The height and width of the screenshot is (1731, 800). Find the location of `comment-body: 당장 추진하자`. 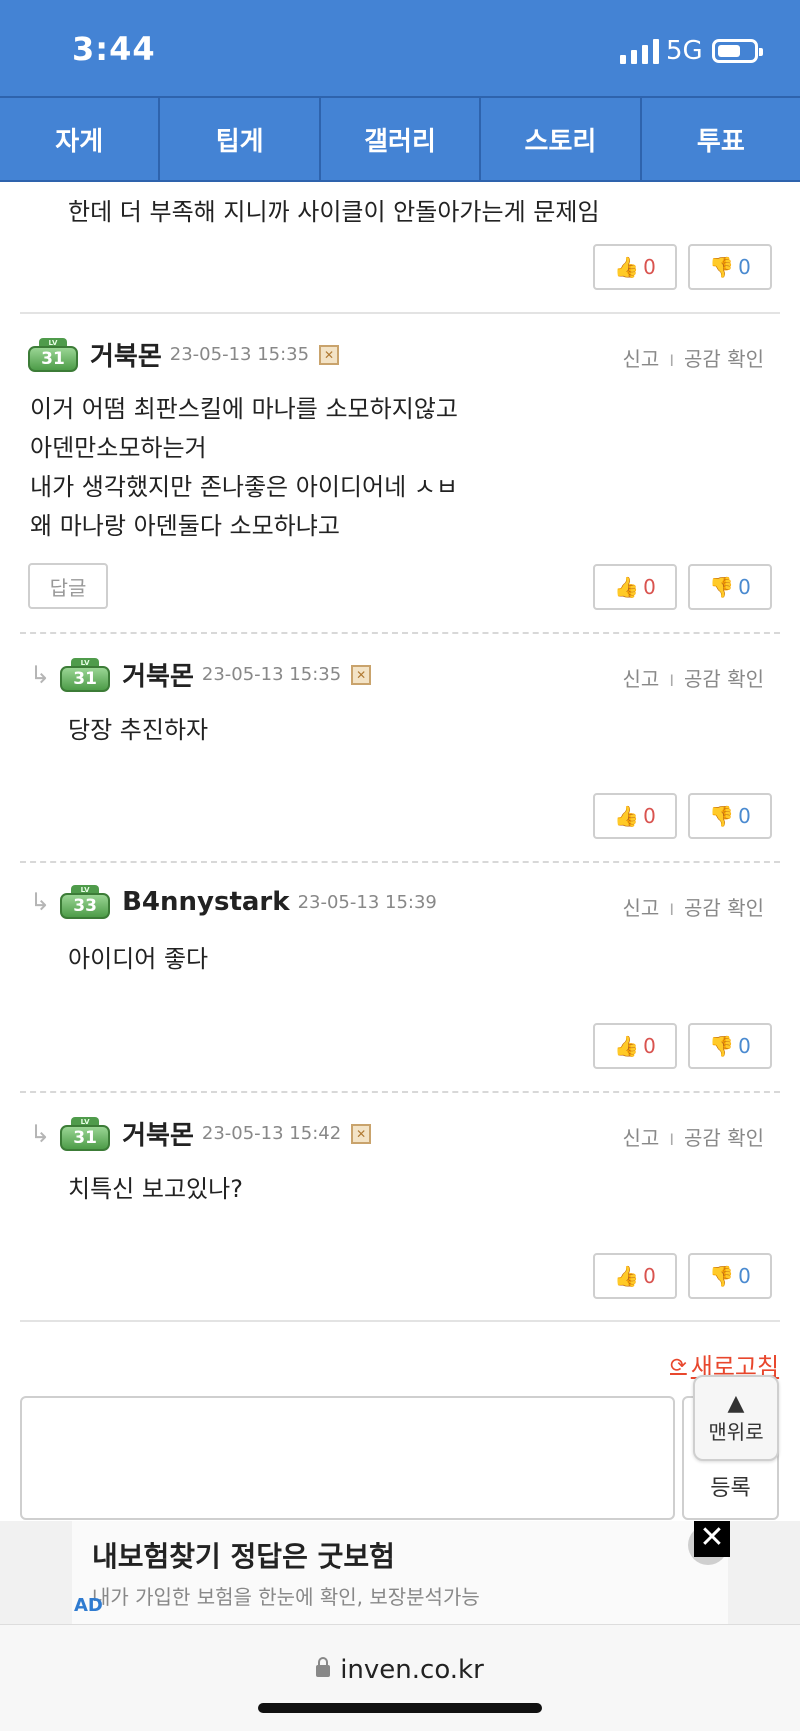

comment-body: 당장 추진하자 is located at coordinates (138, 730).